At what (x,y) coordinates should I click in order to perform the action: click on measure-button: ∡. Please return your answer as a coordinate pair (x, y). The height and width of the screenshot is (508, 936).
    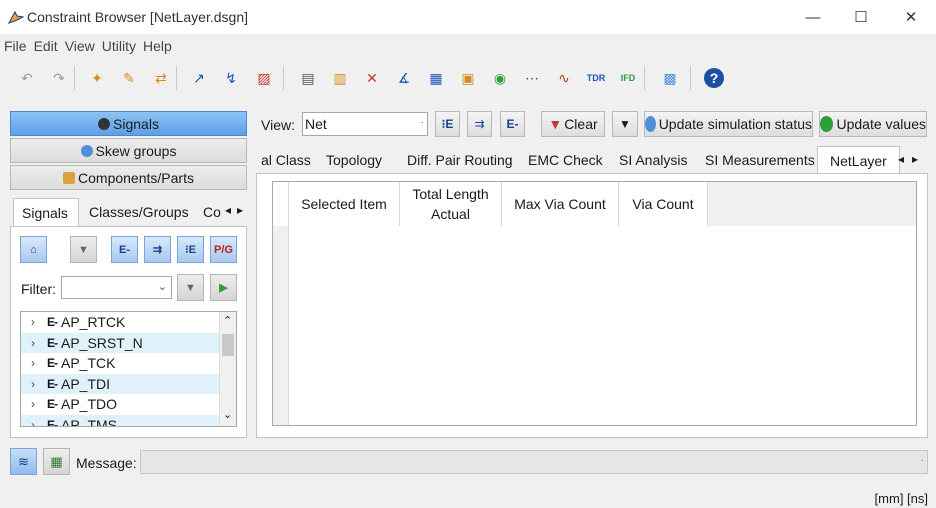
    Looking at the image, I should click on (404, 78).